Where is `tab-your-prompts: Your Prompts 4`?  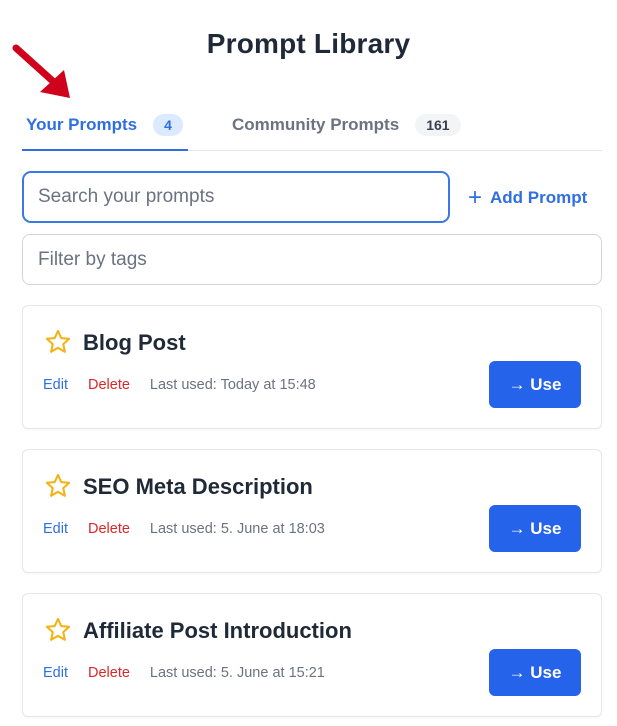
tab-your-prompts: Your Prompts 4 is located at coordinates (105, 125).